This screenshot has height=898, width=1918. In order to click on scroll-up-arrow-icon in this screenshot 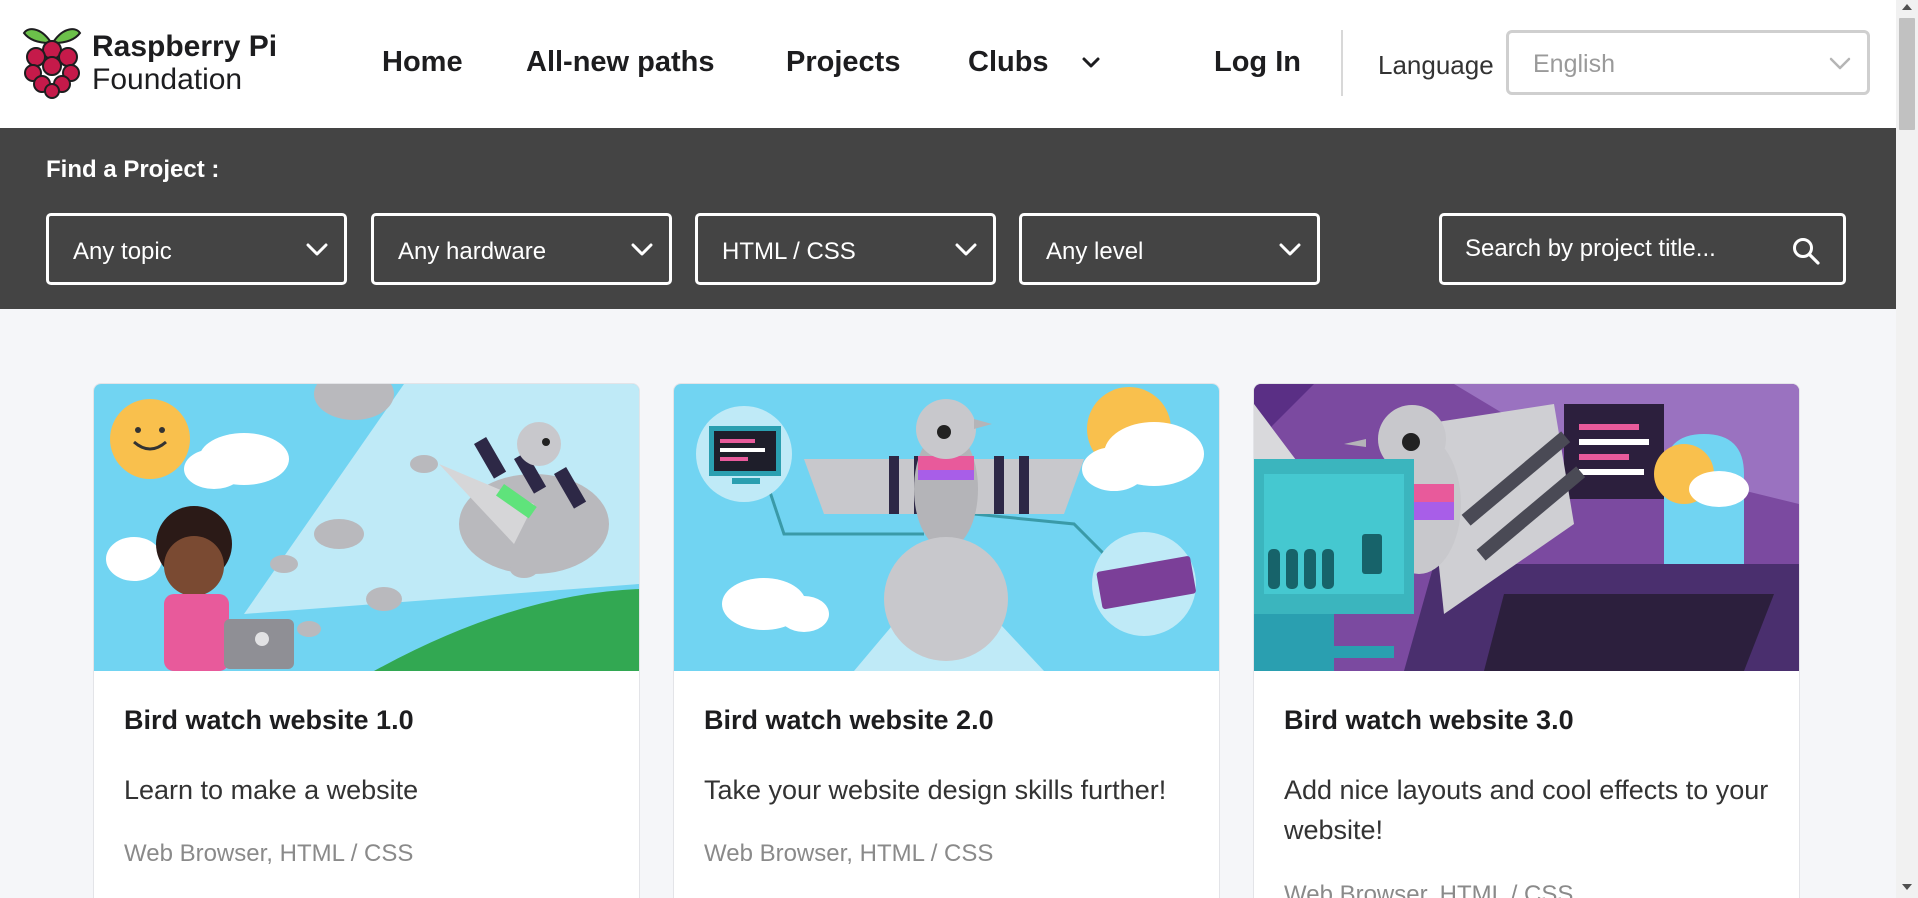, I will do `click(1907, 7)`.